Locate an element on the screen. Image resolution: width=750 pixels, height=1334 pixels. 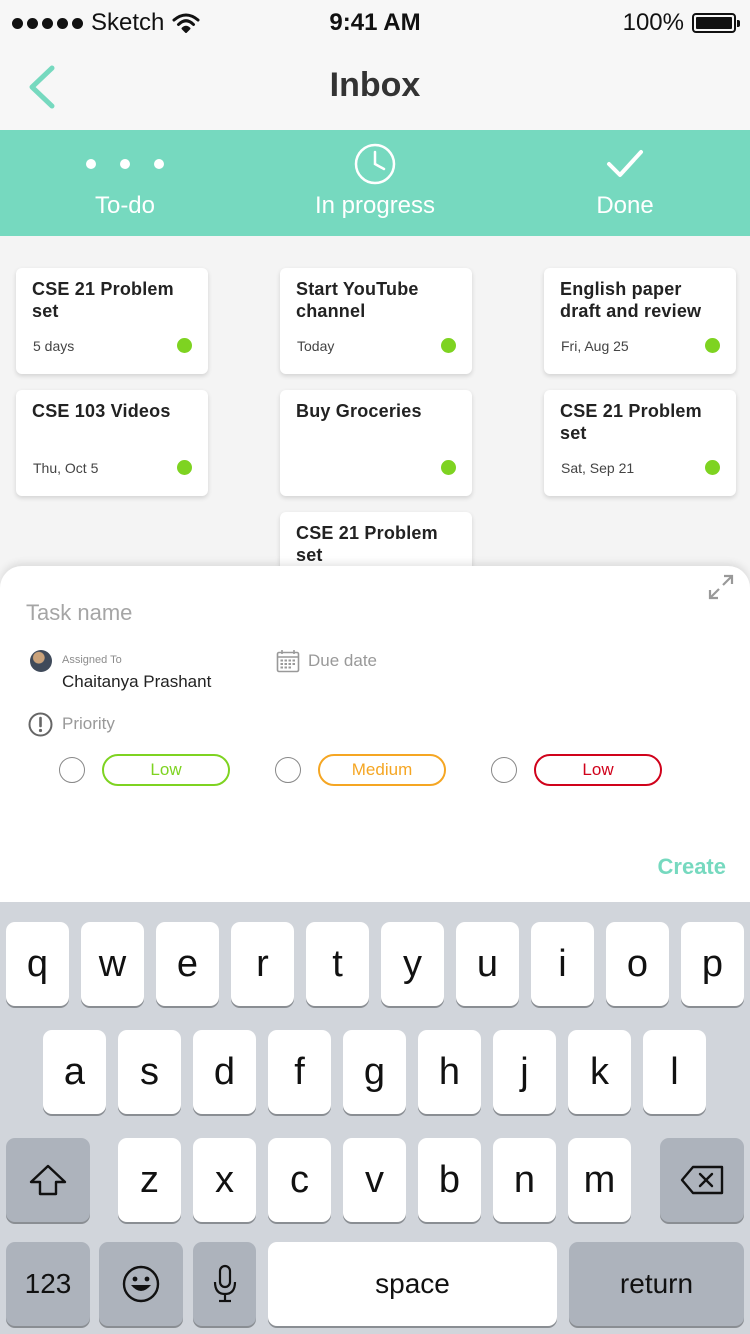
clock-icon is located at coordinates (375, 164).